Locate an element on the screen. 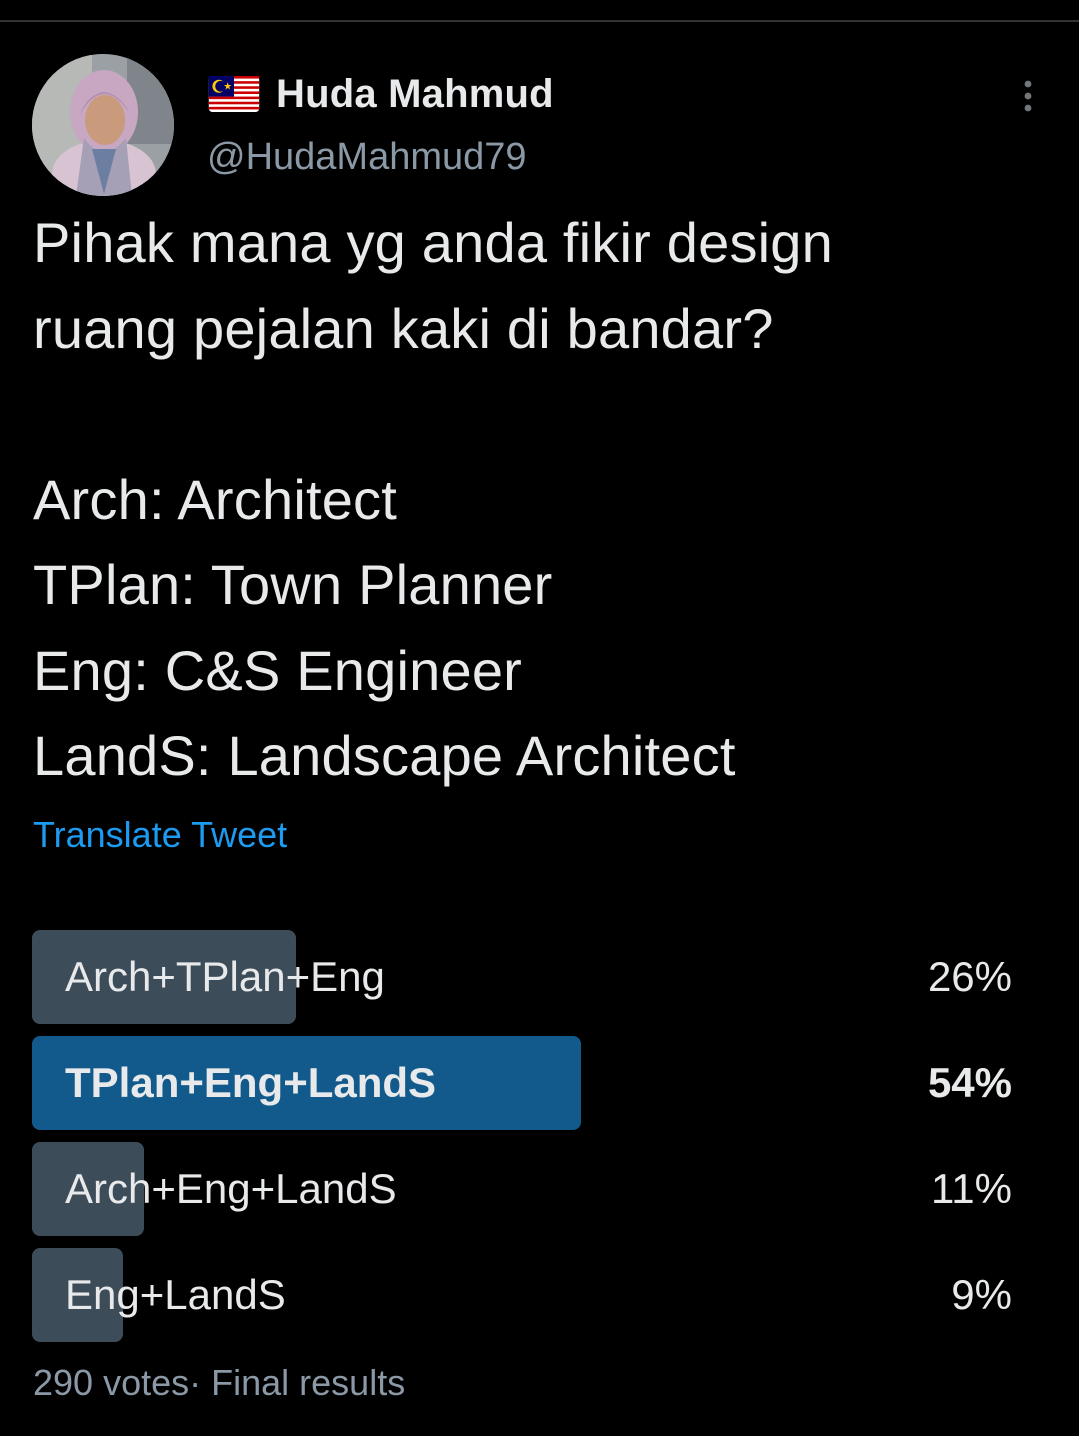 The height and width of the screenshot is (1436, 1079). poll-option: TPlan+Eng+LandS 54% is located at coordinates (523, 1083).